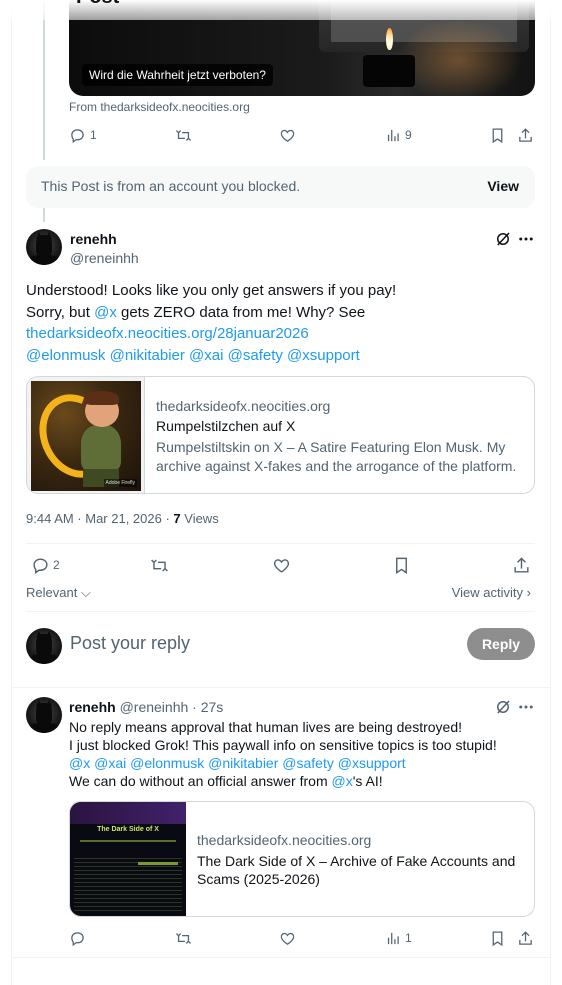 Image resolution: width=562 pixels, height=985 pixels. Describe the element at coordinates (281, 10) in the screenshot. I see `header-fade: Post` at that location.